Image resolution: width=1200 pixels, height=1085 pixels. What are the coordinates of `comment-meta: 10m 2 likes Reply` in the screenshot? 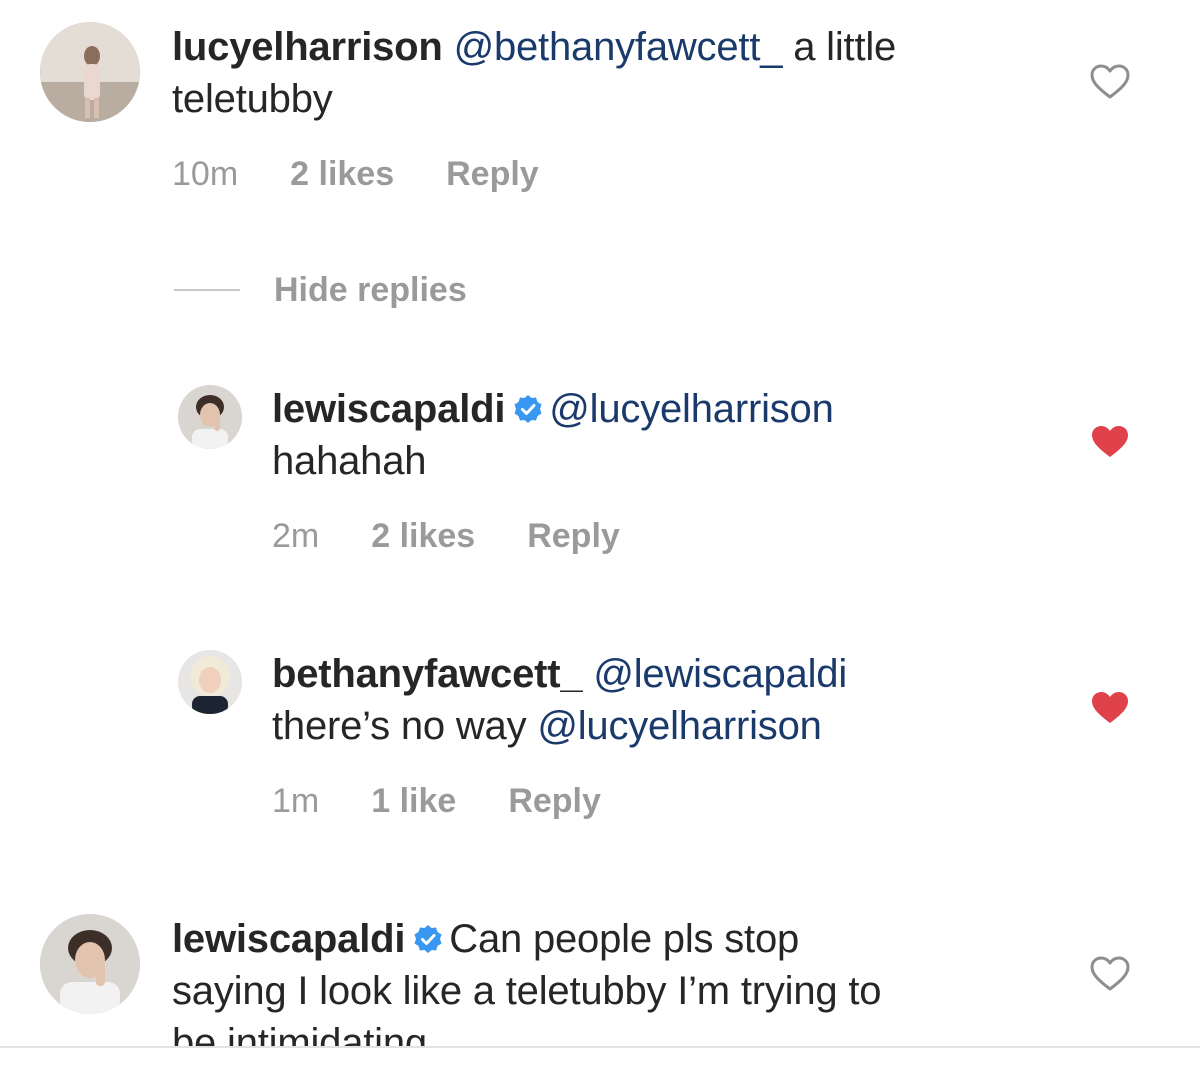 It's located at (355, 174).